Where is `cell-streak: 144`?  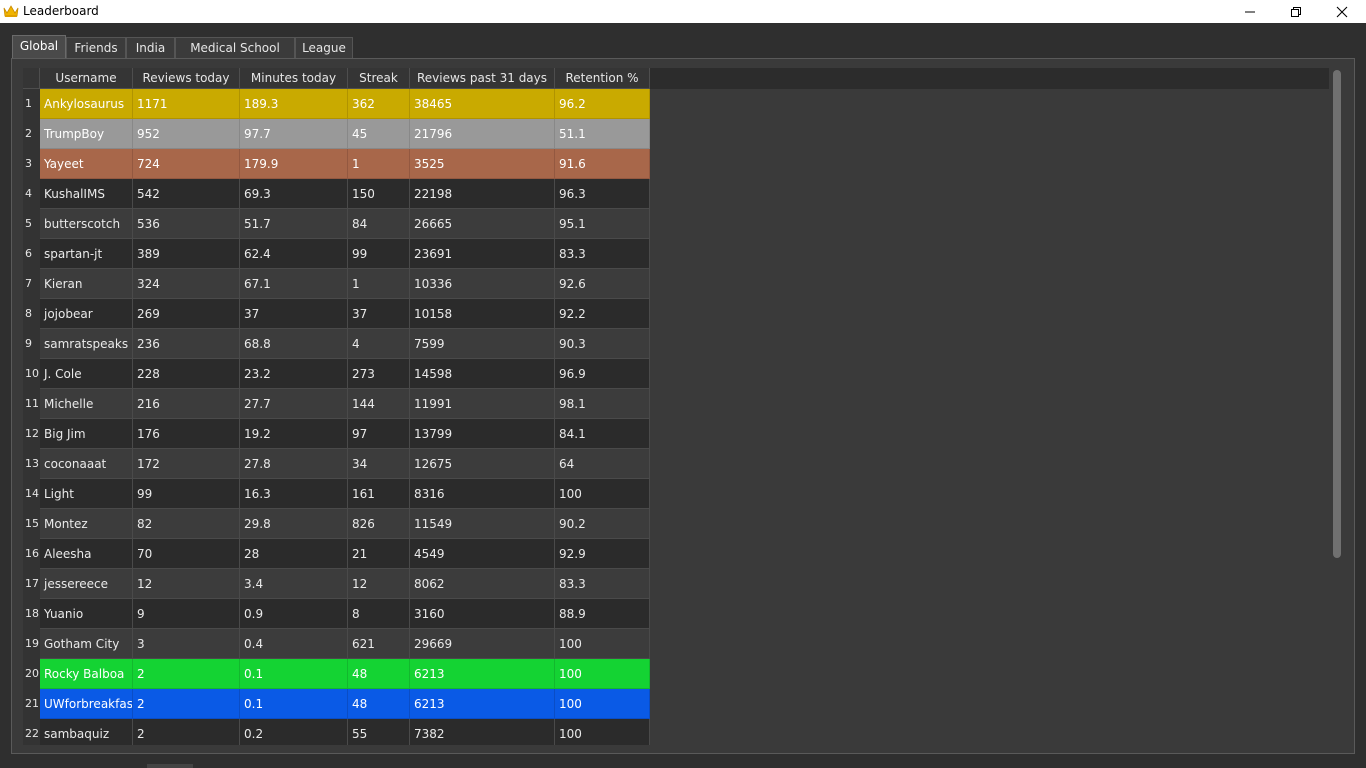
cell-streak: 144 is located at coordinates (379, 404).